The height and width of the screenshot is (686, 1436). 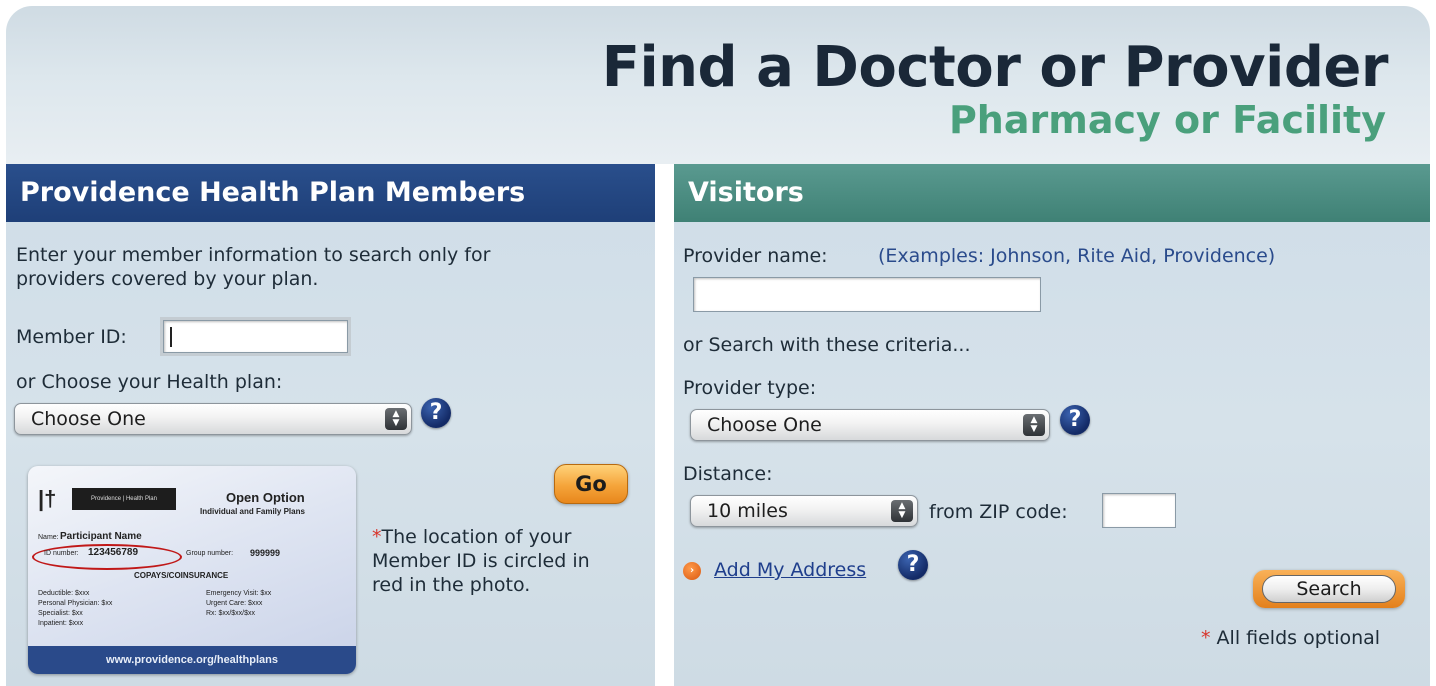 What do you see at coordinates (234, 603) in the screenshot?
I see `card-right-line: Urgent Care: $xxx` at bounding box center [234, 603].